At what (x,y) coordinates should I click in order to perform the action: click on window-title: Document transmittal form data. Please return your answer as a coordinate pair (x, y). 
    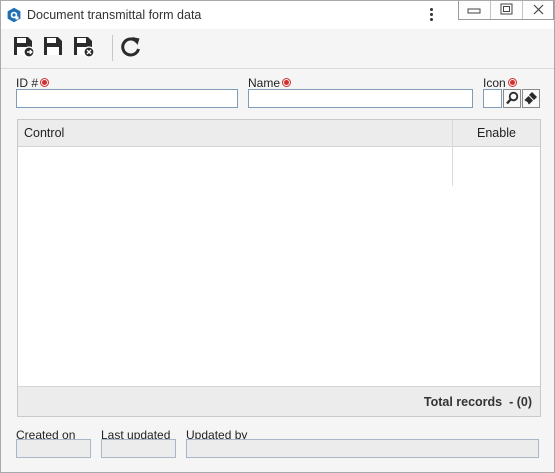
    Looking at the image, I should click on (114, 15).